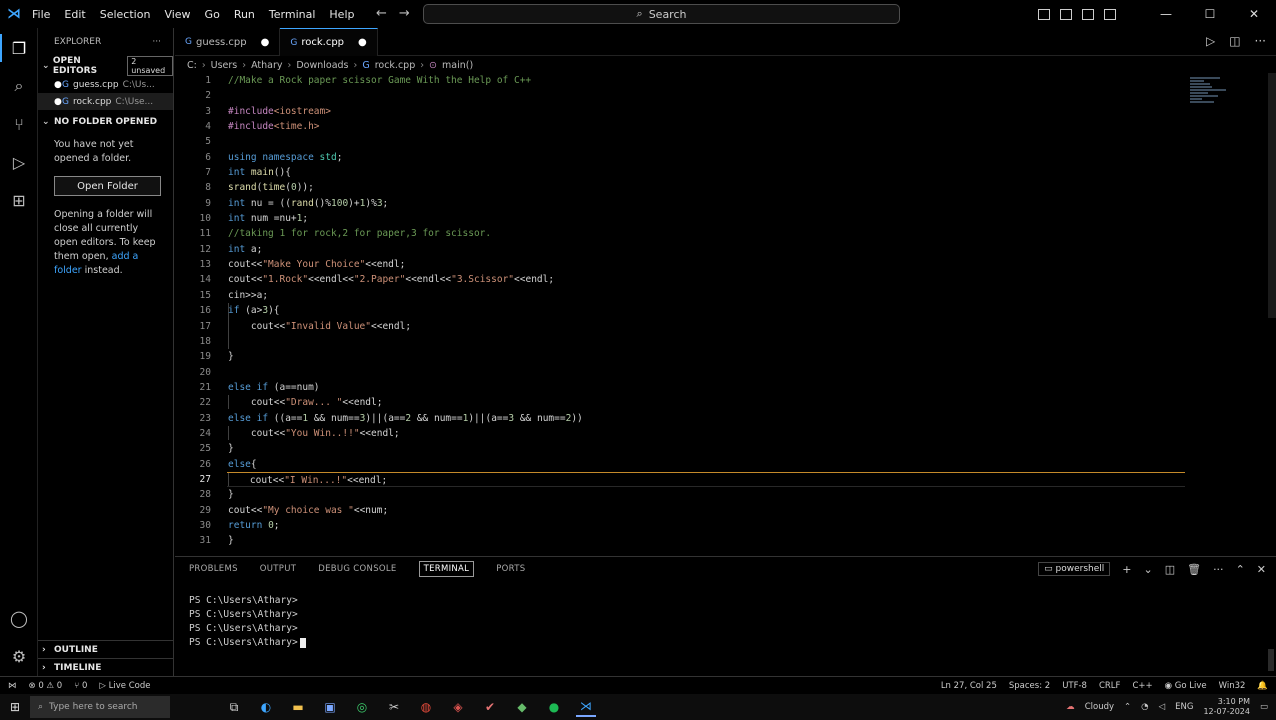  Describe the element at coordinates (224, 65) in the screenshot. I see `breadcrumb-item: Users` at that location.